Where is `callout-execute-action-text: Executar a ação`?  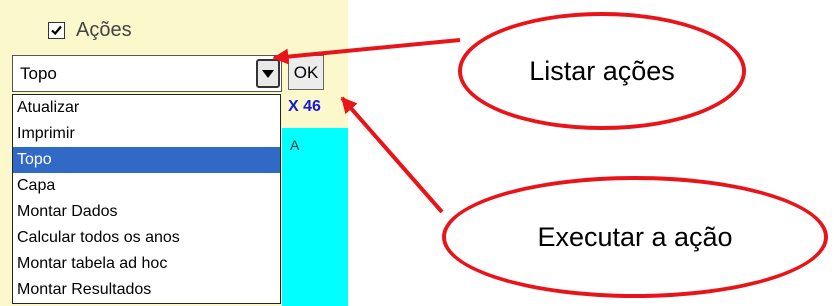 callout-execute-action-text: Executar a ação is located at coordinates (635, 236).